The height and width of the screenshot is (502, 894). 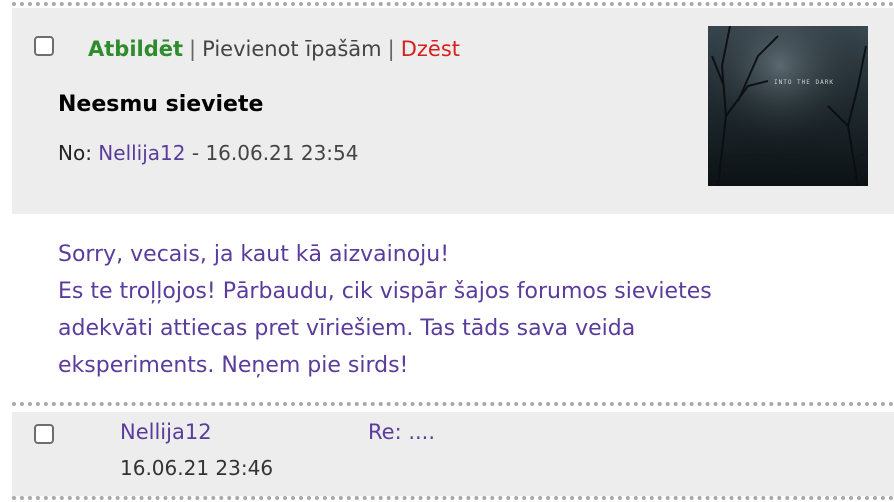 What do you see at coordinates (282, 153) in the screenshot?
I see `message-datetime: 16.06.21 23:54` at bounding box center [282, 153].